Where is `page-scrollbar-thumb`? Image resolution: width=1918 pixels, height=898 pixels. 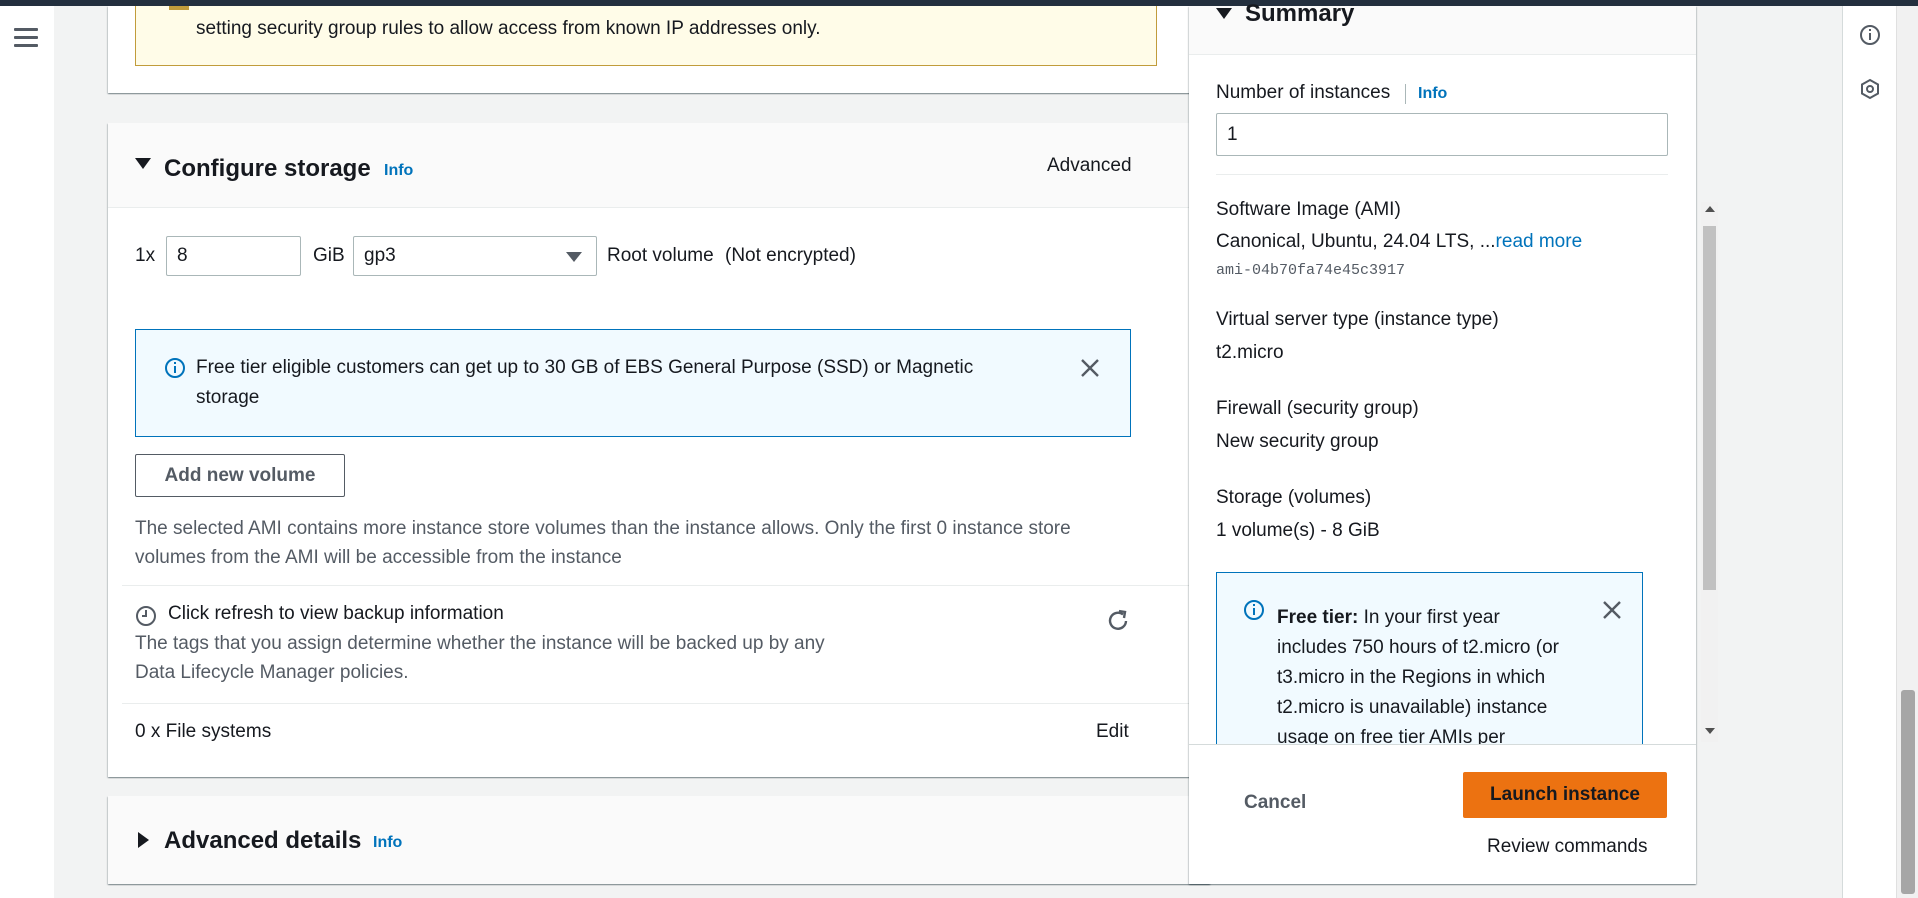
page-scrollbar-thumb is located at coordinates (1908, 792).